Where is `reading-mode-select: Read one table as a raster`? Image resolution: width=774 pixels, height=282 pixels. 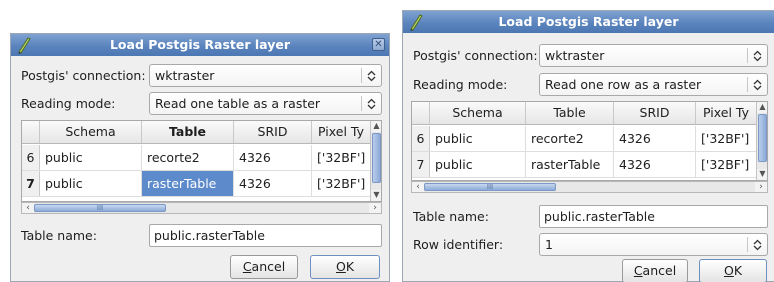
reading-mode-select: Read one table as a raster is located at coordinates (265, 103).